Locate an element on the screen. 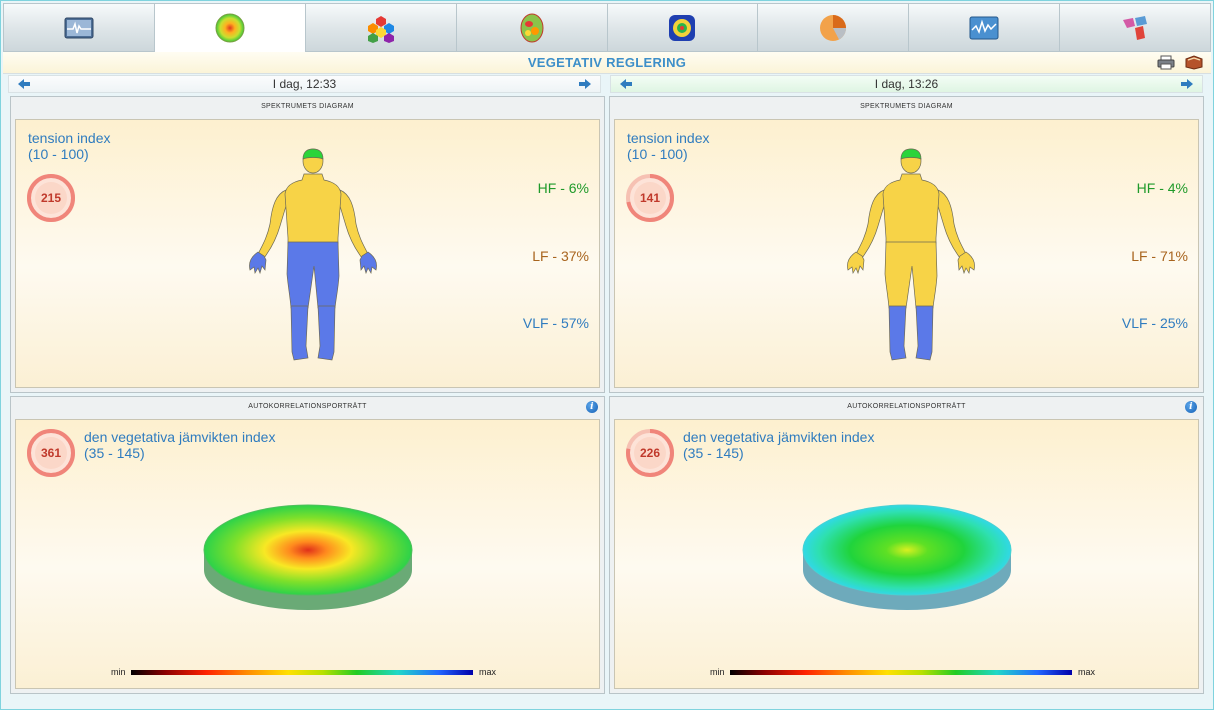  session-date-bar-right: I dag, 13:26 is located at coordinates (906, 84).